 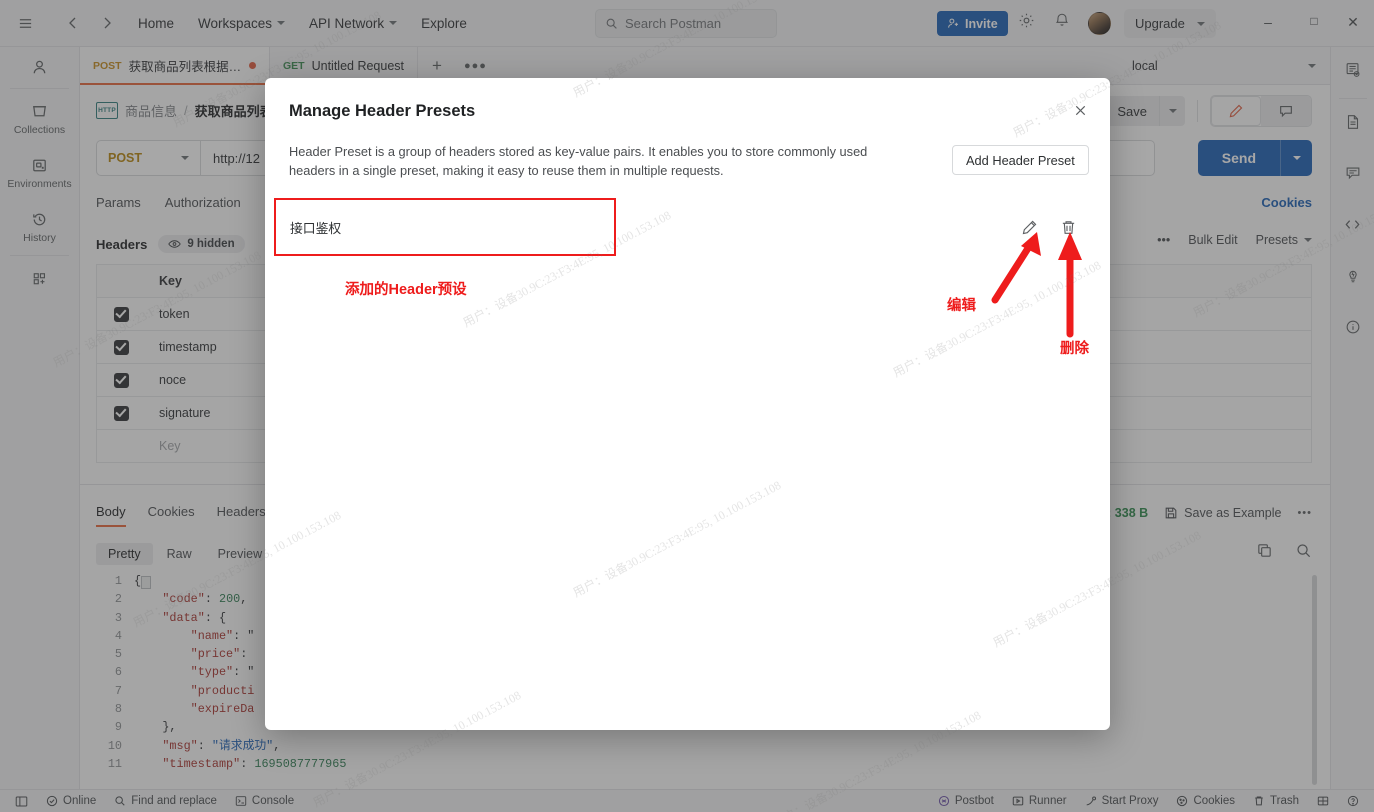 I want to click on header-preset-actions, so click(x=1060, y=227).